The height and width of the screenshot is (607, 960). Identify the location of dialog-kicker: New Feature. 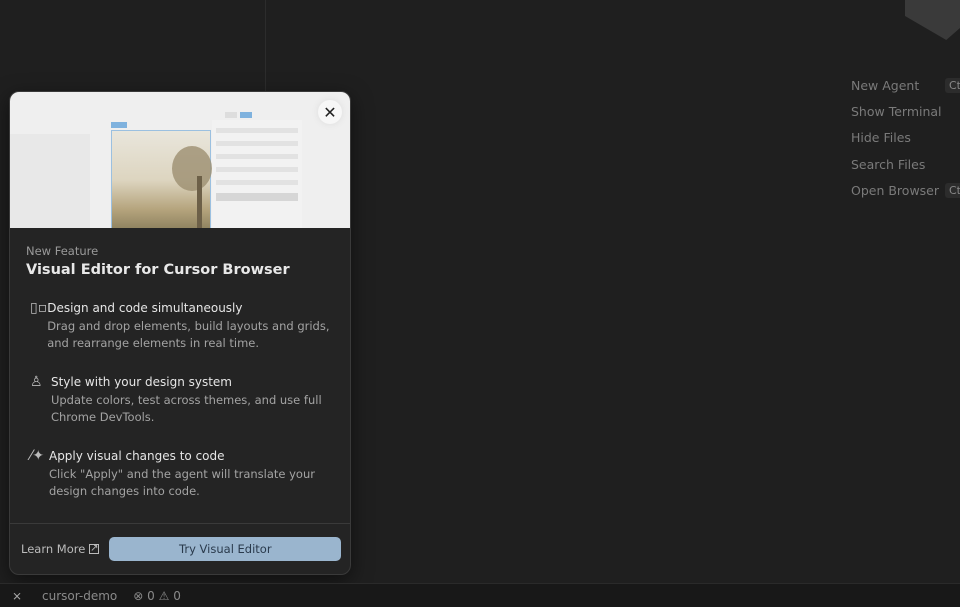
(62, 251).